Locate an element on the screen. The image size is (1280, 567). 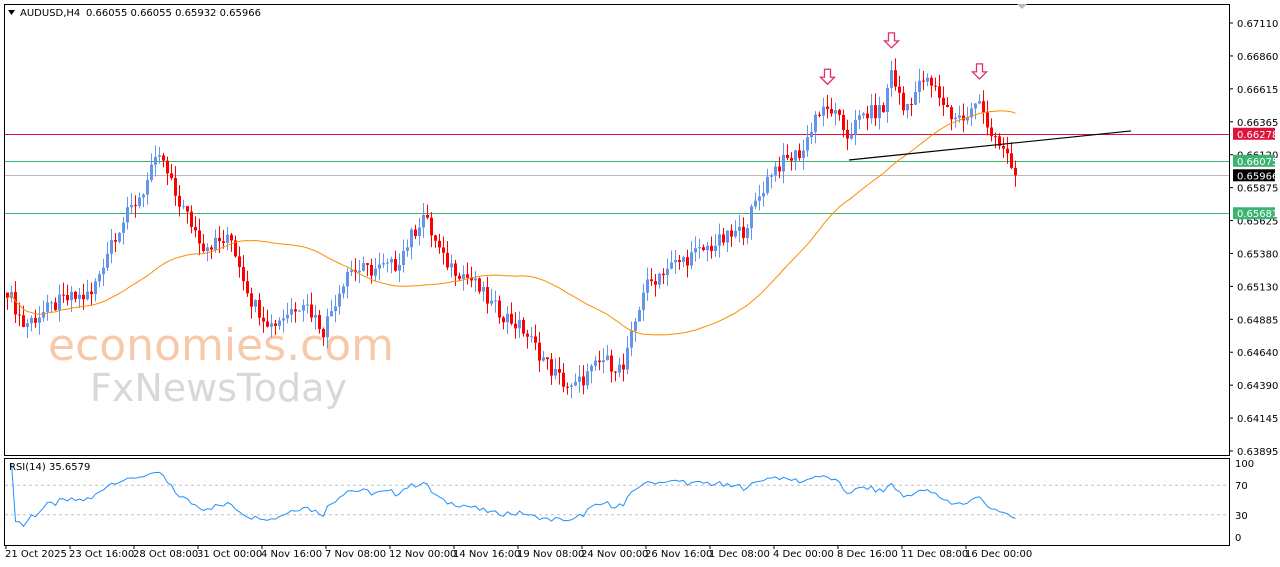
x-tick-label: 11 Dec 08:00 is located at coordinates (934, 554).